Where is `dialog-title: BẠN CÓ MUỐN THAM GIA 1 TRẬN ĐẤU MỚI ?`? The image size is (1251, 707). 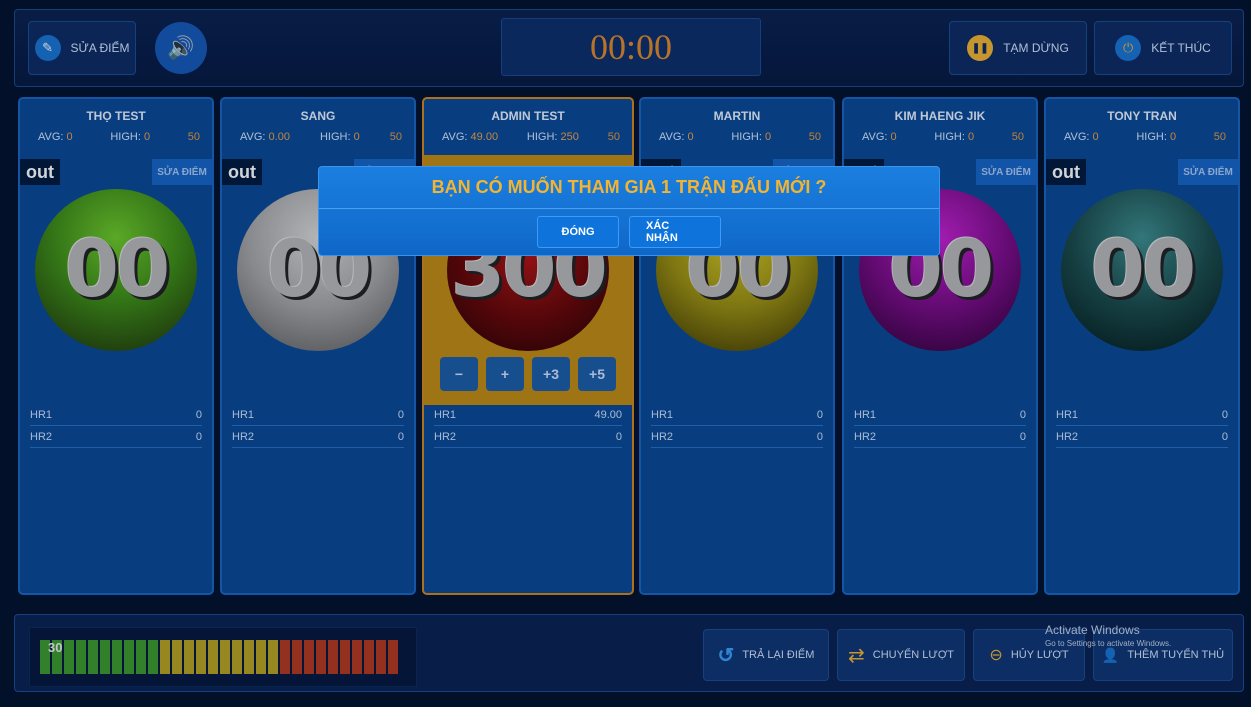 dialog-title: BẠN CÓ MUỐN THAM GIA 1 TRẬN ĐẤU MỚI ? is located at coordinates (629, 188).